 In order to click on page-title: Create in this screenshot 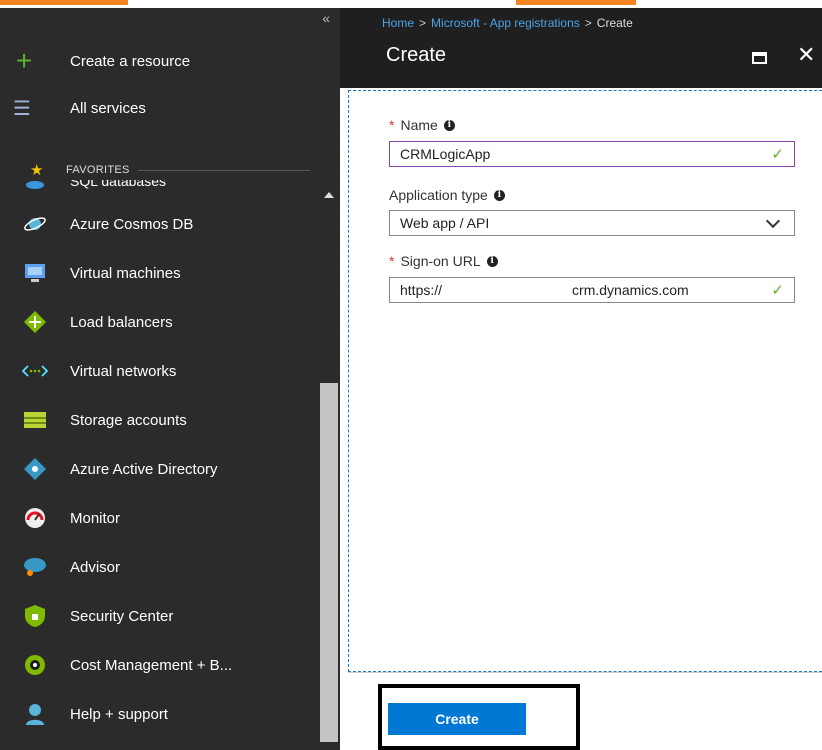, I will do `click(416, 55)`.